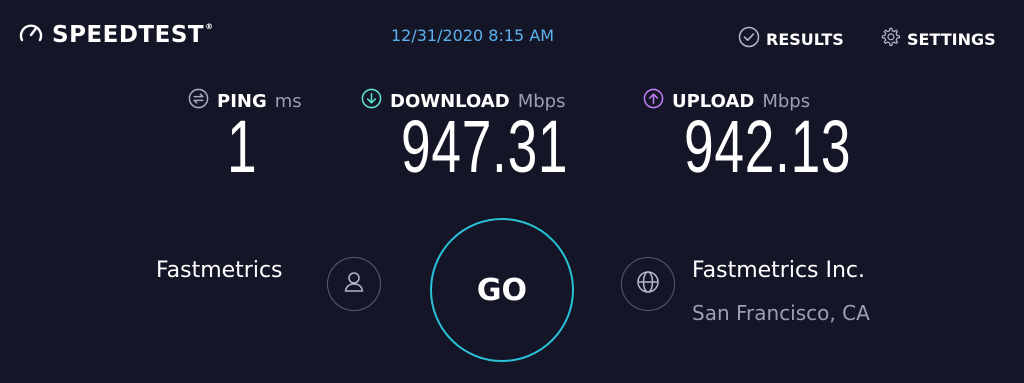 Image resolution: width=1024 pixels, height=383 pixels. What do you see at coordinates (371, 101) in the screenshot?
I see `download-arrow-icon` at bounding box center [371, 101].